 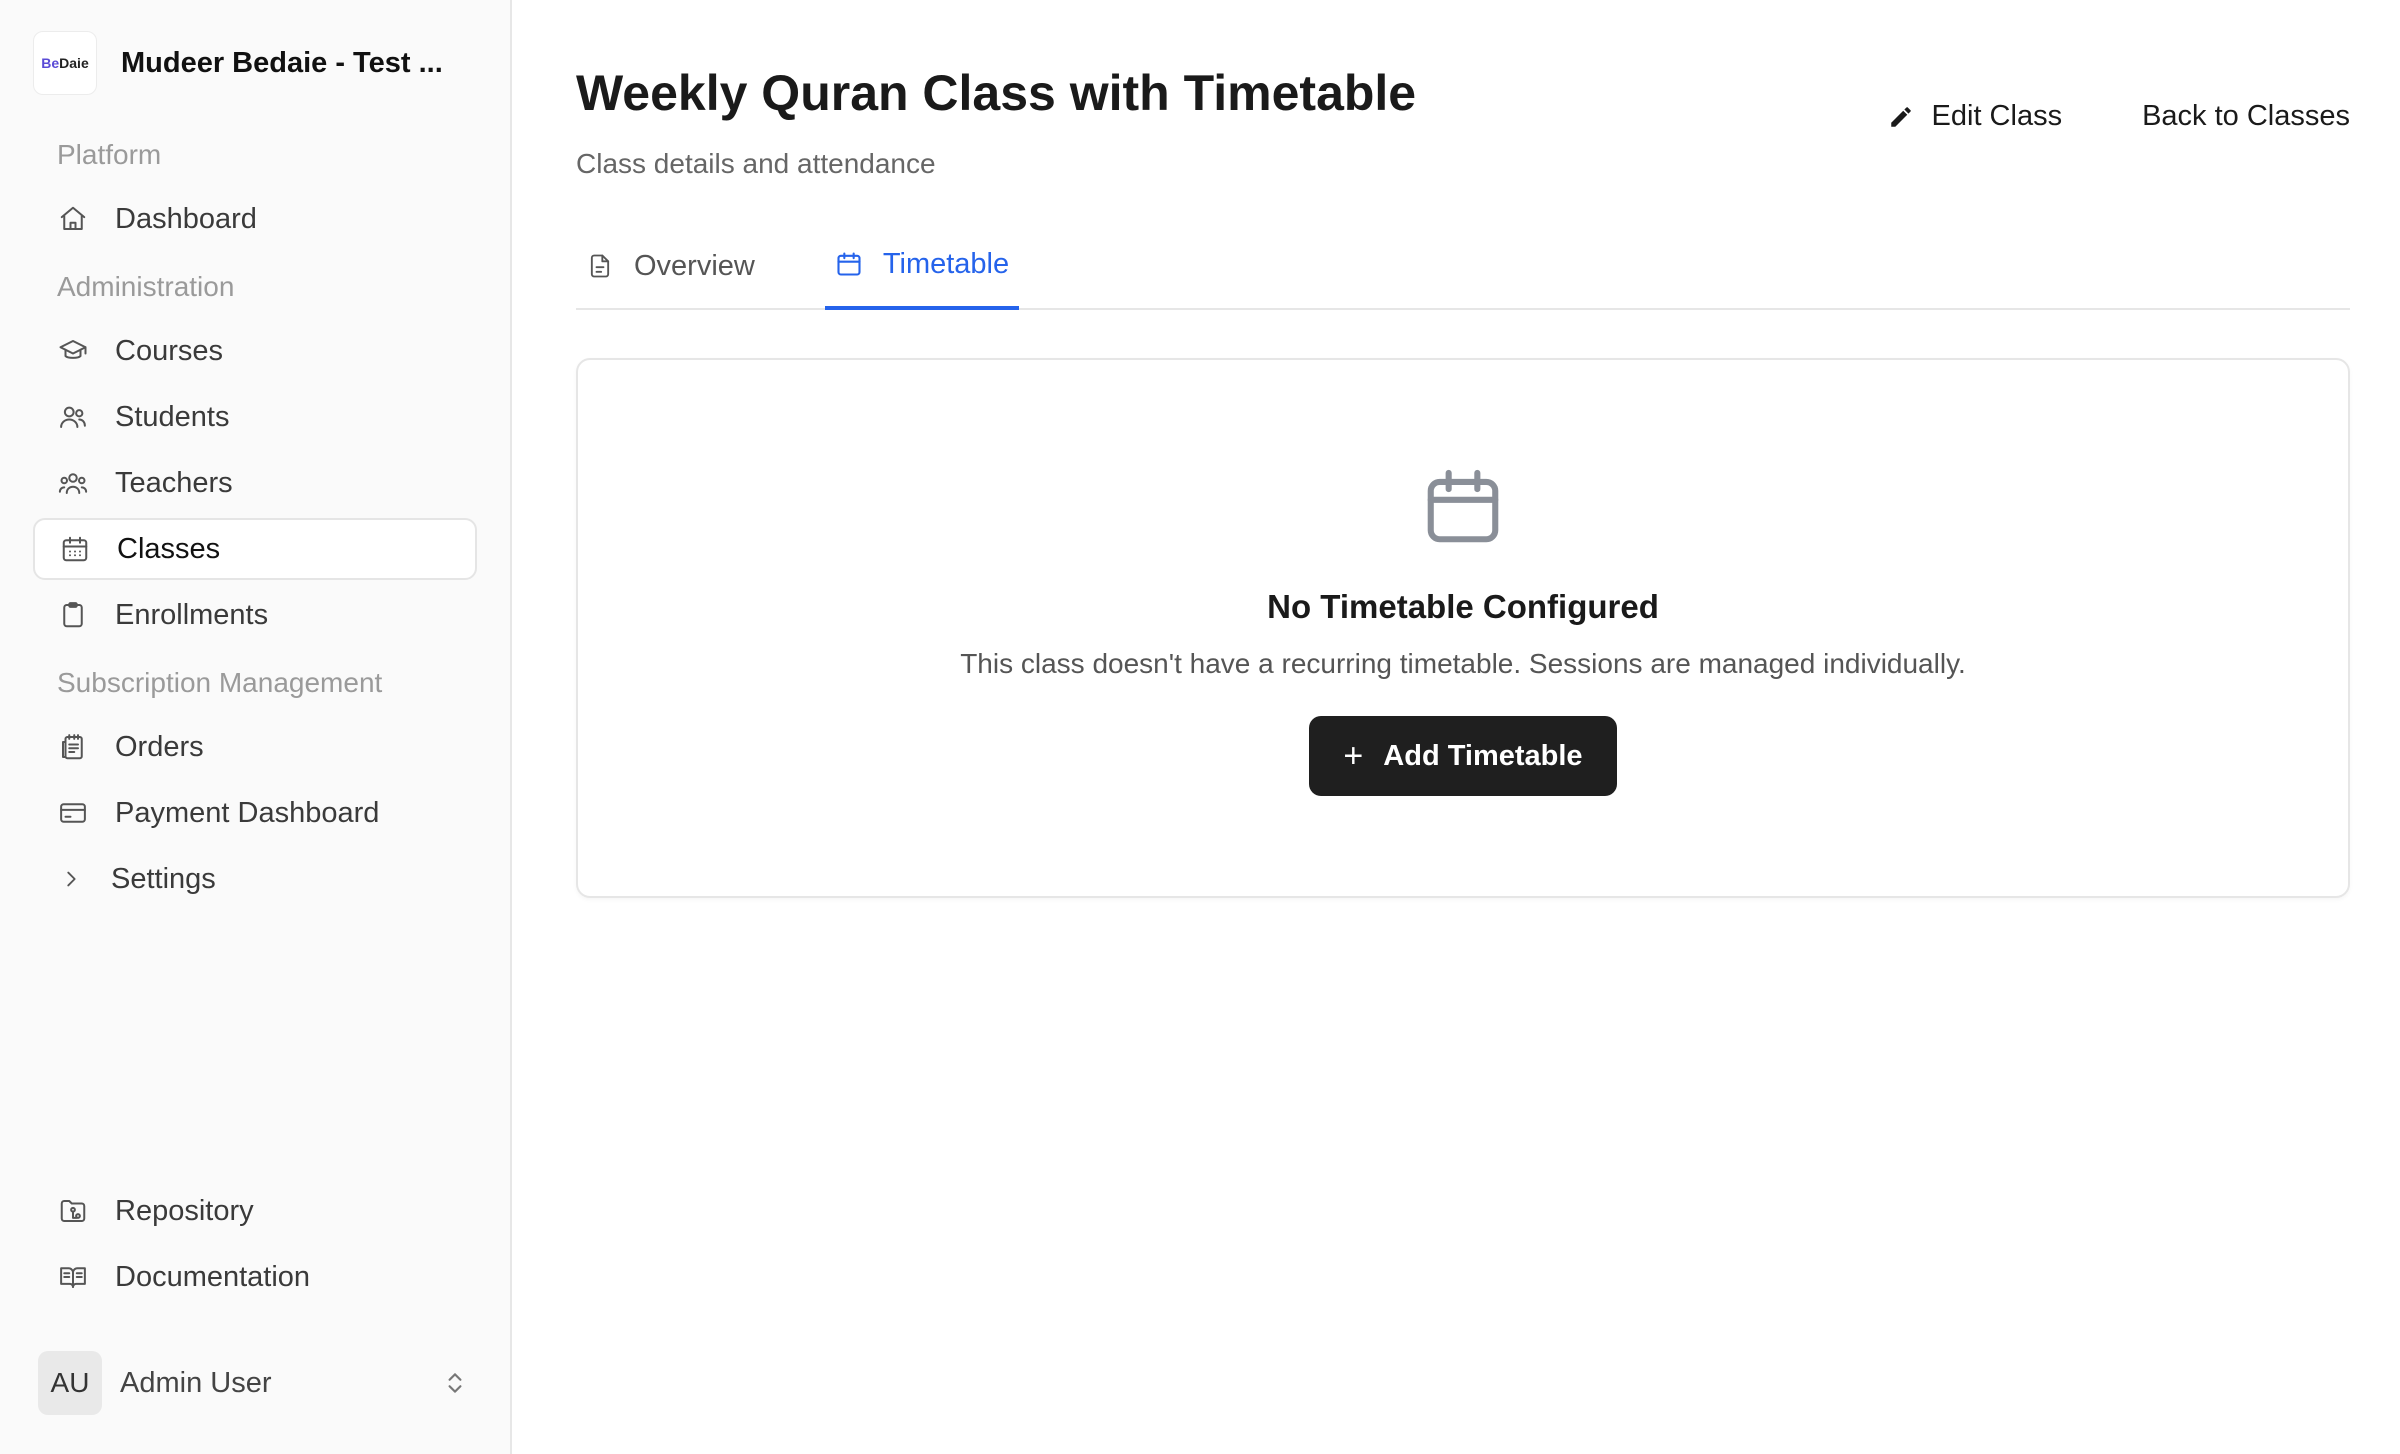 I want to click on sidebar-item-repository: Repository, so click(x=255, y=1211).